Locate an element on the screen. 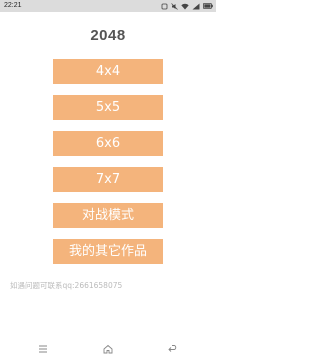 This screenshot has width=320, height=360. signal-icon is located at coordinates (196, 6).